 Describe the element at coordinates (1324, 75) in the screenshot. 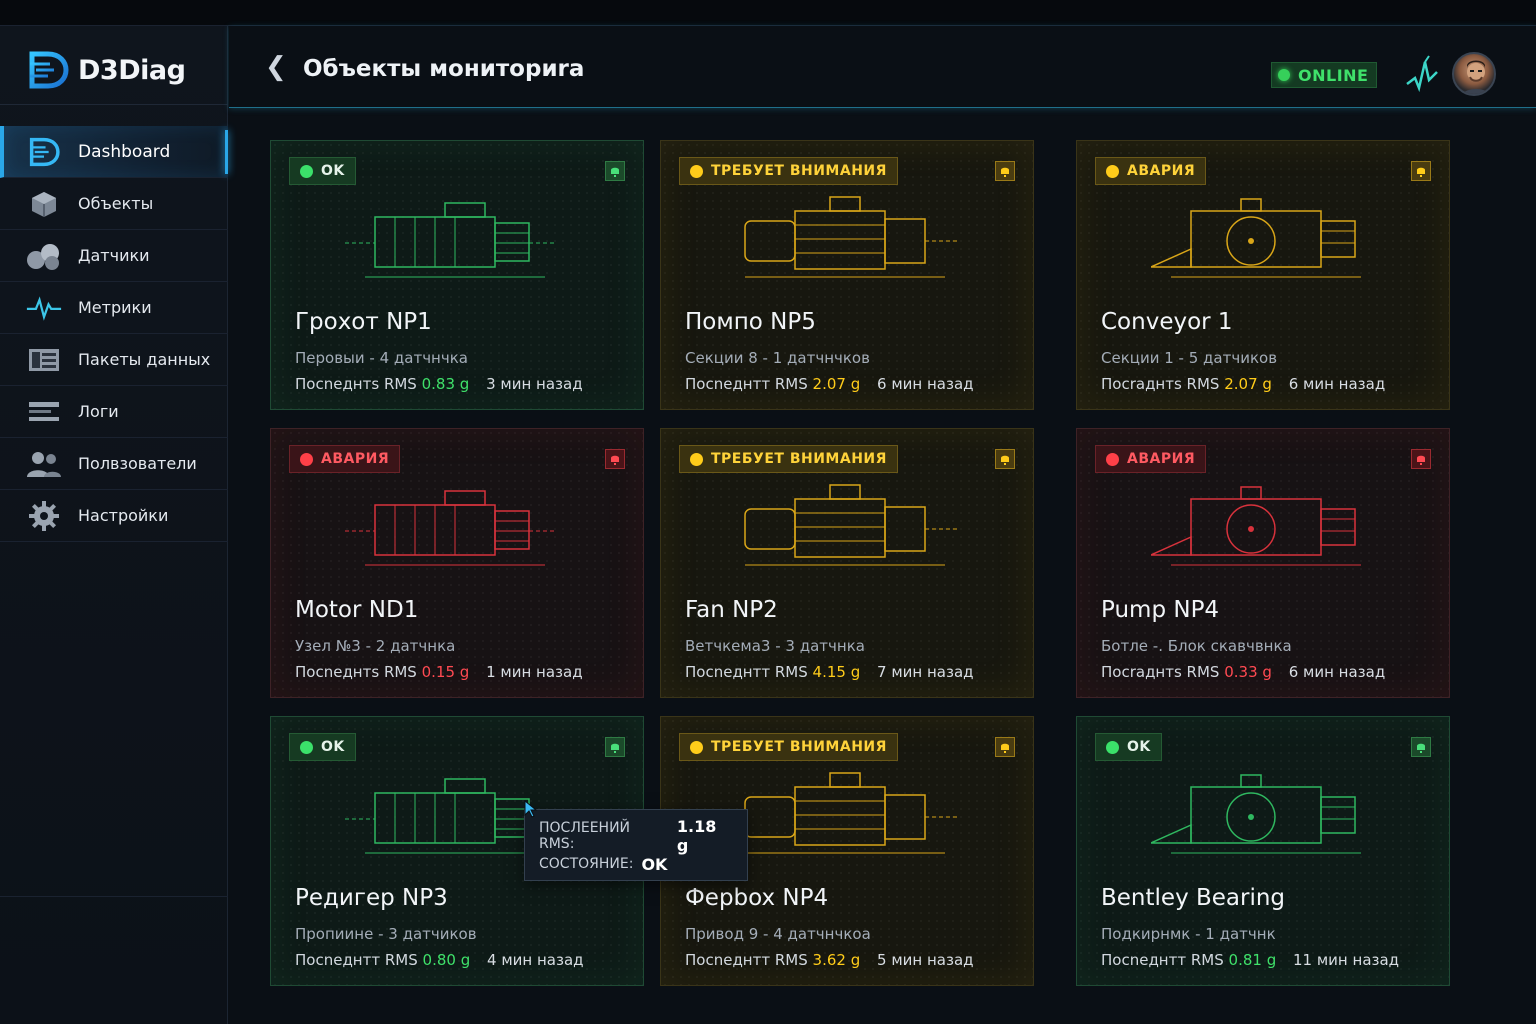

I see `status-badge: ONLINE` at that location.